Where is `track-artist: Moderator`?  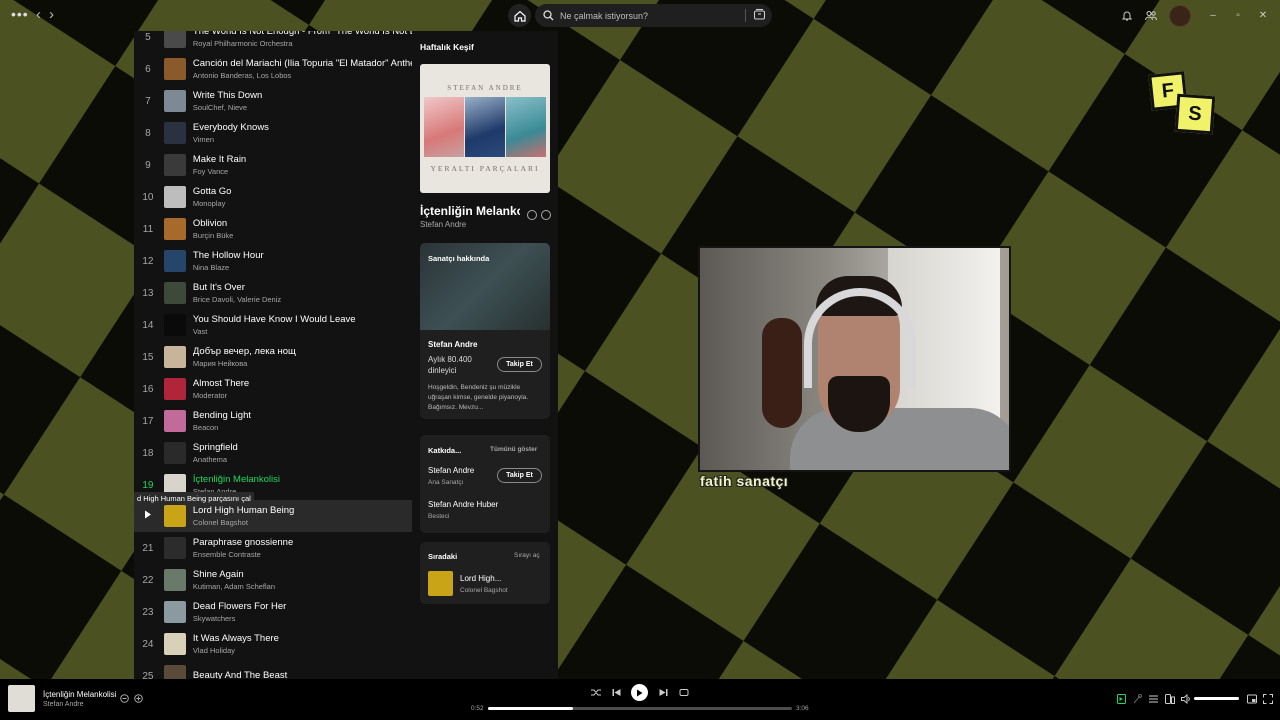
track-artist: Moderator is located at coordinates (302, 395).